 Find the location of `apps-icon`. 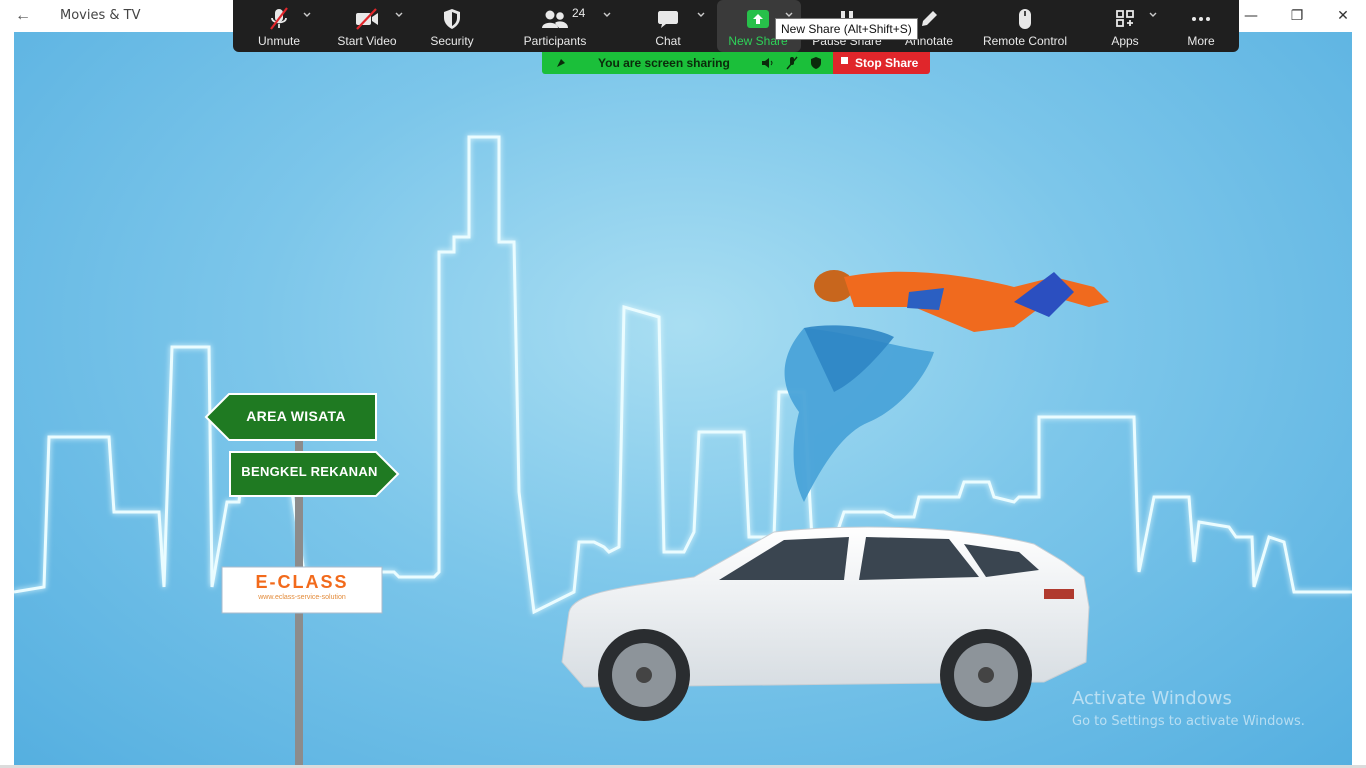

apps-icon is located at coordinates (1125, 18).